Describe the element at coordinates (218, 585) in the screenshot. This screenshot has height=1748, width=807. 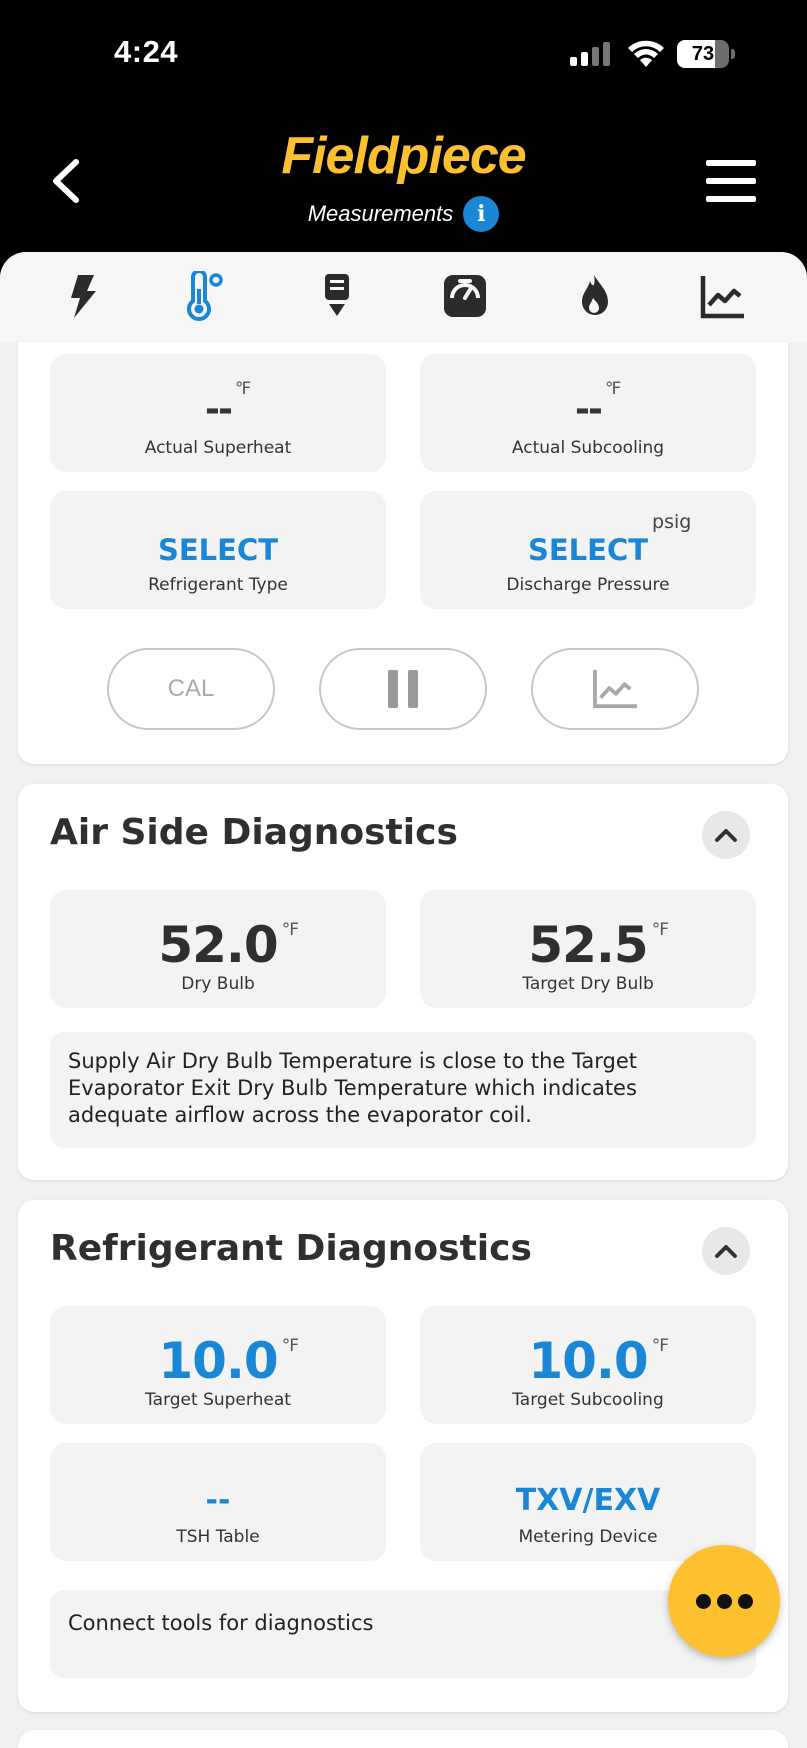
I see `refrigerant-type-label: Refrigerant Type` at that location.